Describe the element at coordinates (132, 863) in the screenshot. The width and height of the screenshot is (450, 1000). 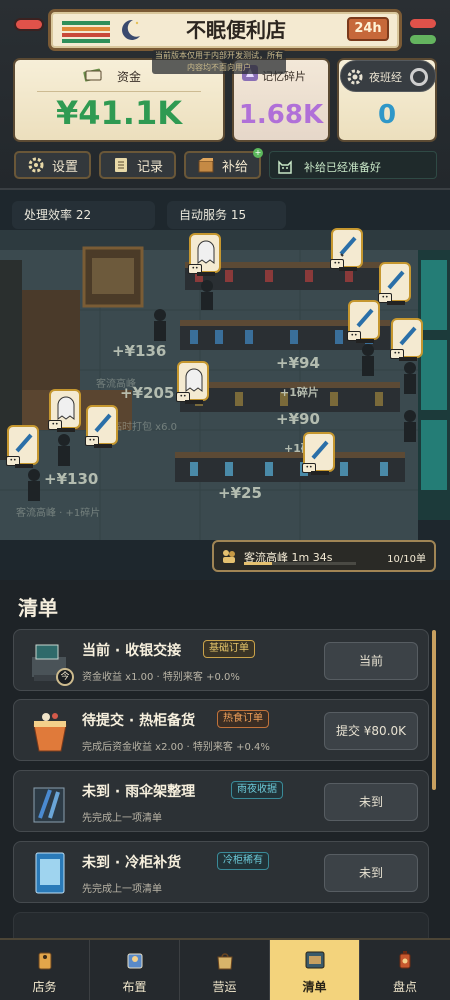
I see `list-item-name: 未到 · 冷柜补货` at that location.